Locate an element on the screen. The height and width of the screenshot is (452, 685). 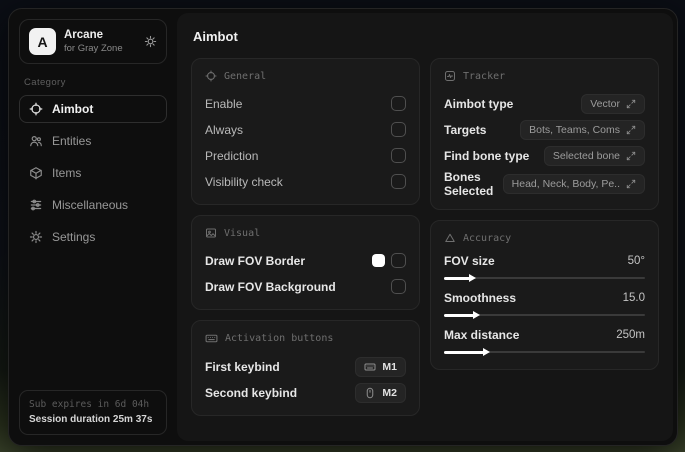
row-label: Targets is located at coordinates (465, 129).